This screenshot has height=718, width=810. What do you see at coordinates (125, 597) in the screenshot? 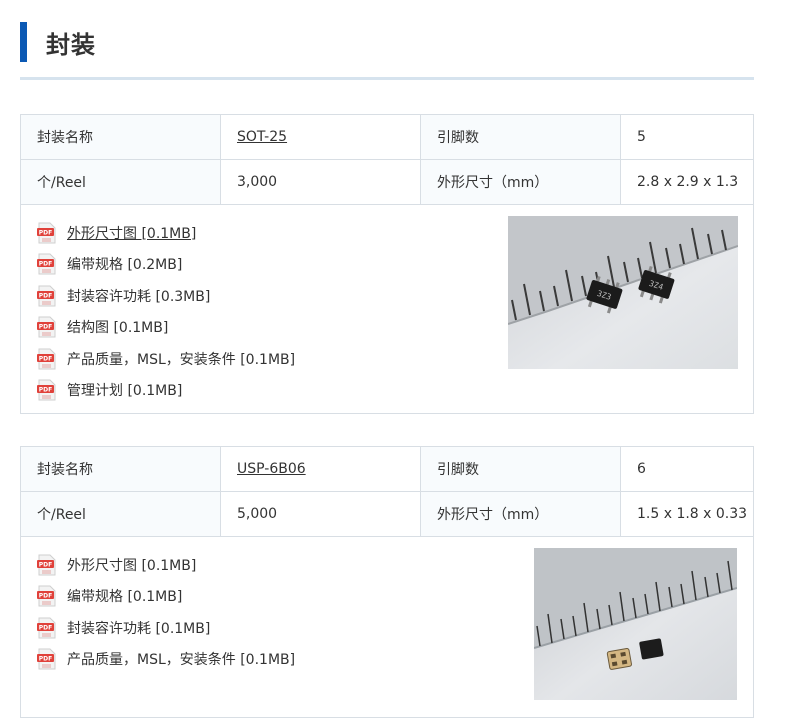
I see `document-label: 编带规格 [0.1MB]` at bounding box center [125, 597].